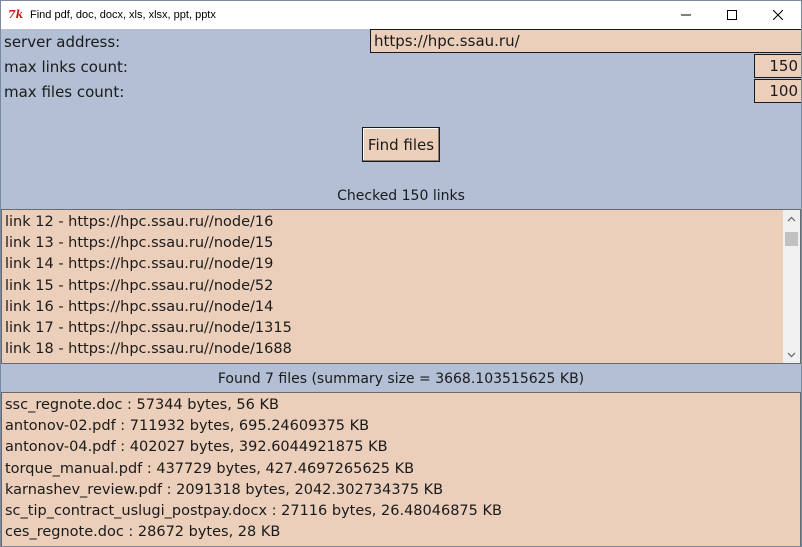 This screenshot has width=802, height=547. Describe the element at coordinates (66, 67) in the screenshot. I see `max-links-label: max links count:` at that location.